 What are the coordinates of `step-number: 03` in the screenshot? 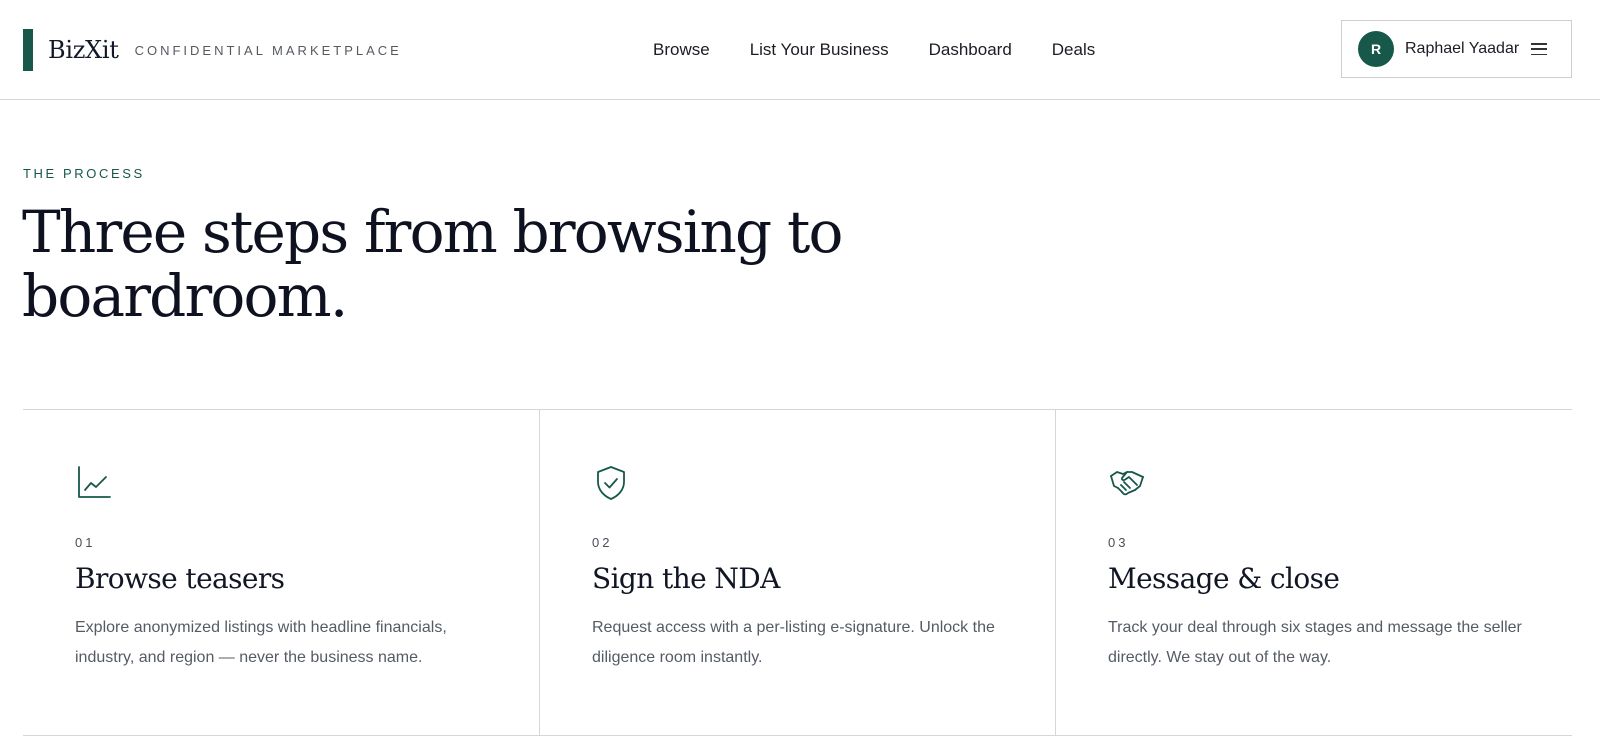 It's located at (1118, 542).